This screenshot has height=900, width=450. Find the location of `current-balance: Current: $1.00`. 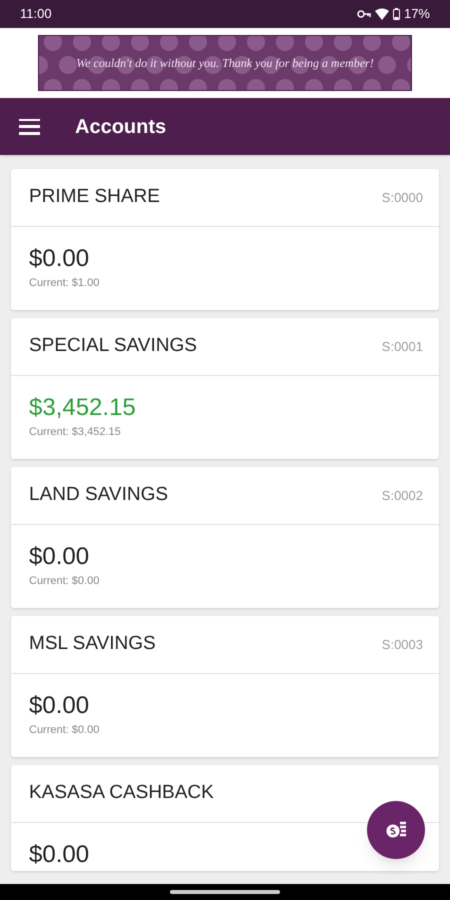

current-balance: Current: $1.00 is located at coordinates (64, 283).